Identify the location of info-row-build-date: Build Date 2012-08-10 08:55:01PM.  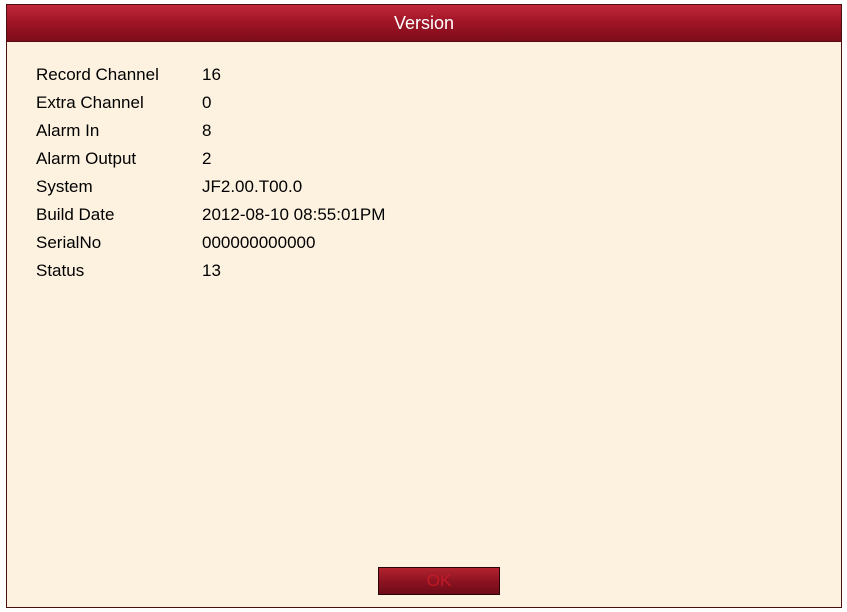
(210, 215).